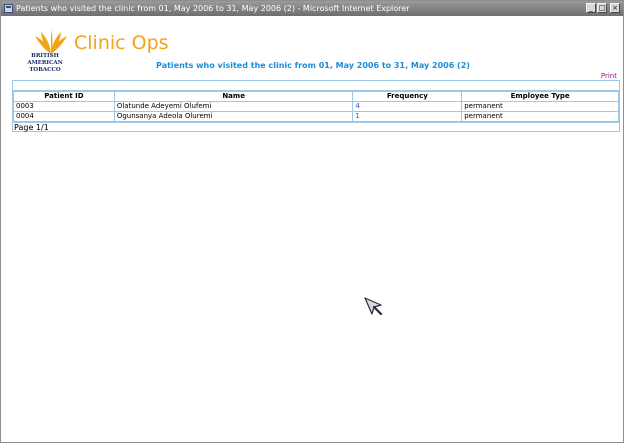 This screenshot has height=443, width=624. What do you see at coordinates (233, 106) in the screenshot?
I see `name-cell: Olatunde Adeyemi Olufemi` at bounding box center [233, 106].